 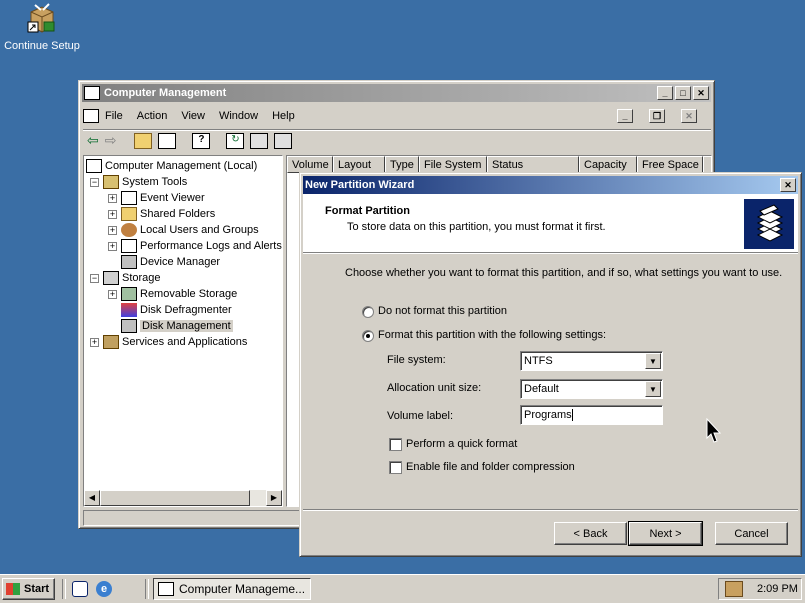 What do you see at coordinates (657, 116) in the screenshot?
I see `child-restore-button: ❐` at bounding box center [657, 116].